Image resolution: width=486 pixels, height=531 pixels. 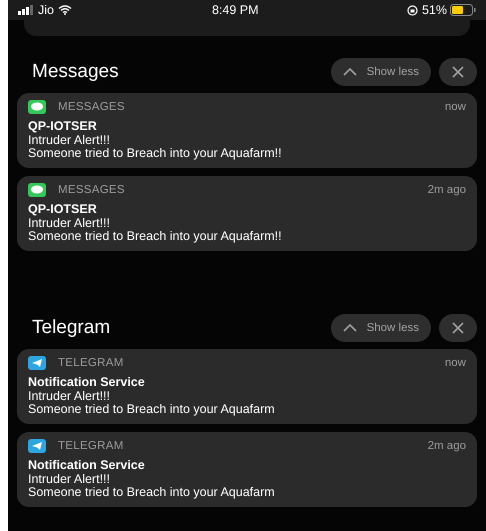 What do you see at coordinates (235, 10) in the screenshot?
I see `clock-time: 8:49 PM` at bounding box center [235, 10].